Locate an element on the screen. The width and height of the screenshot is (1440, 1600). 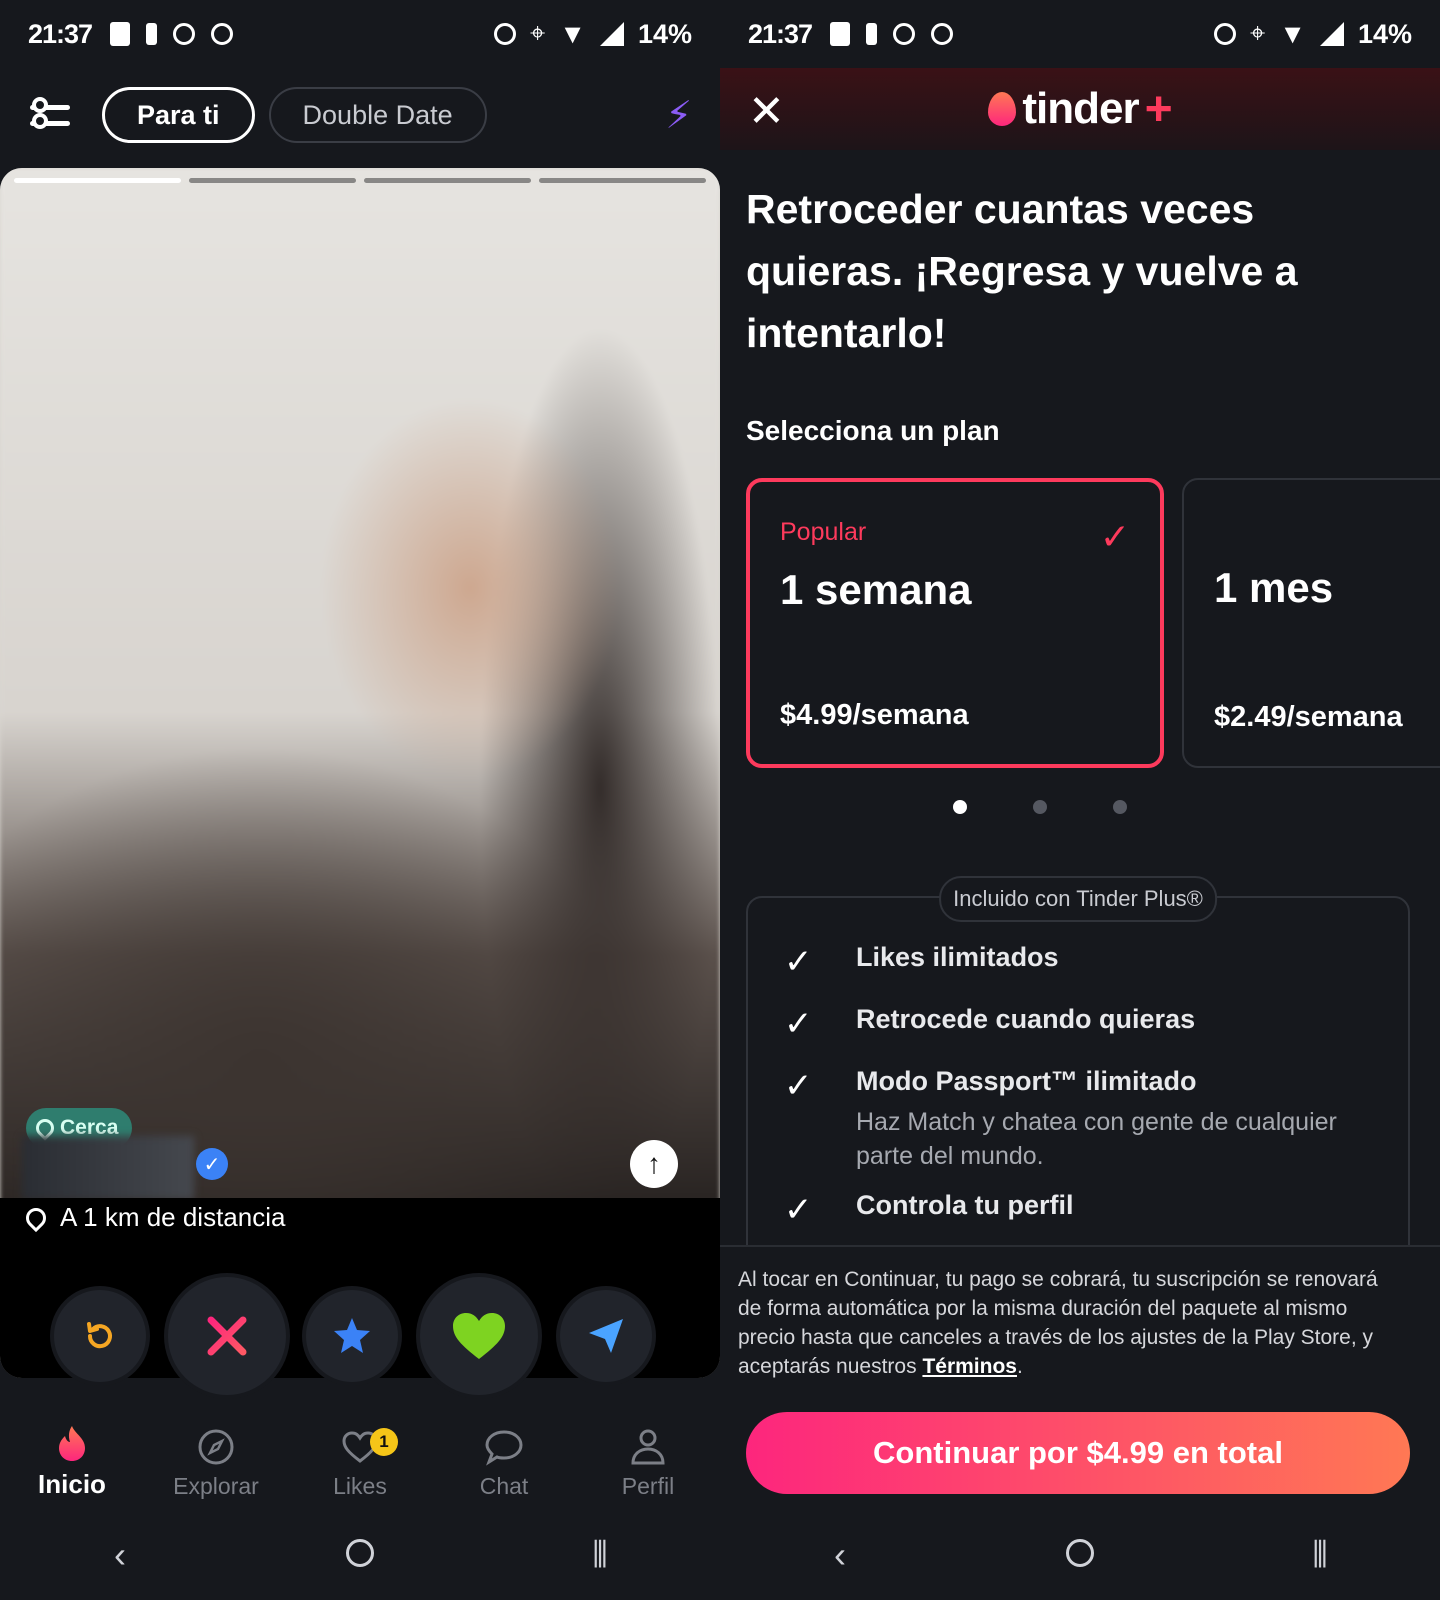
feature-item: ✓ Controla tu perfil is located at coordinates (929, 1210).